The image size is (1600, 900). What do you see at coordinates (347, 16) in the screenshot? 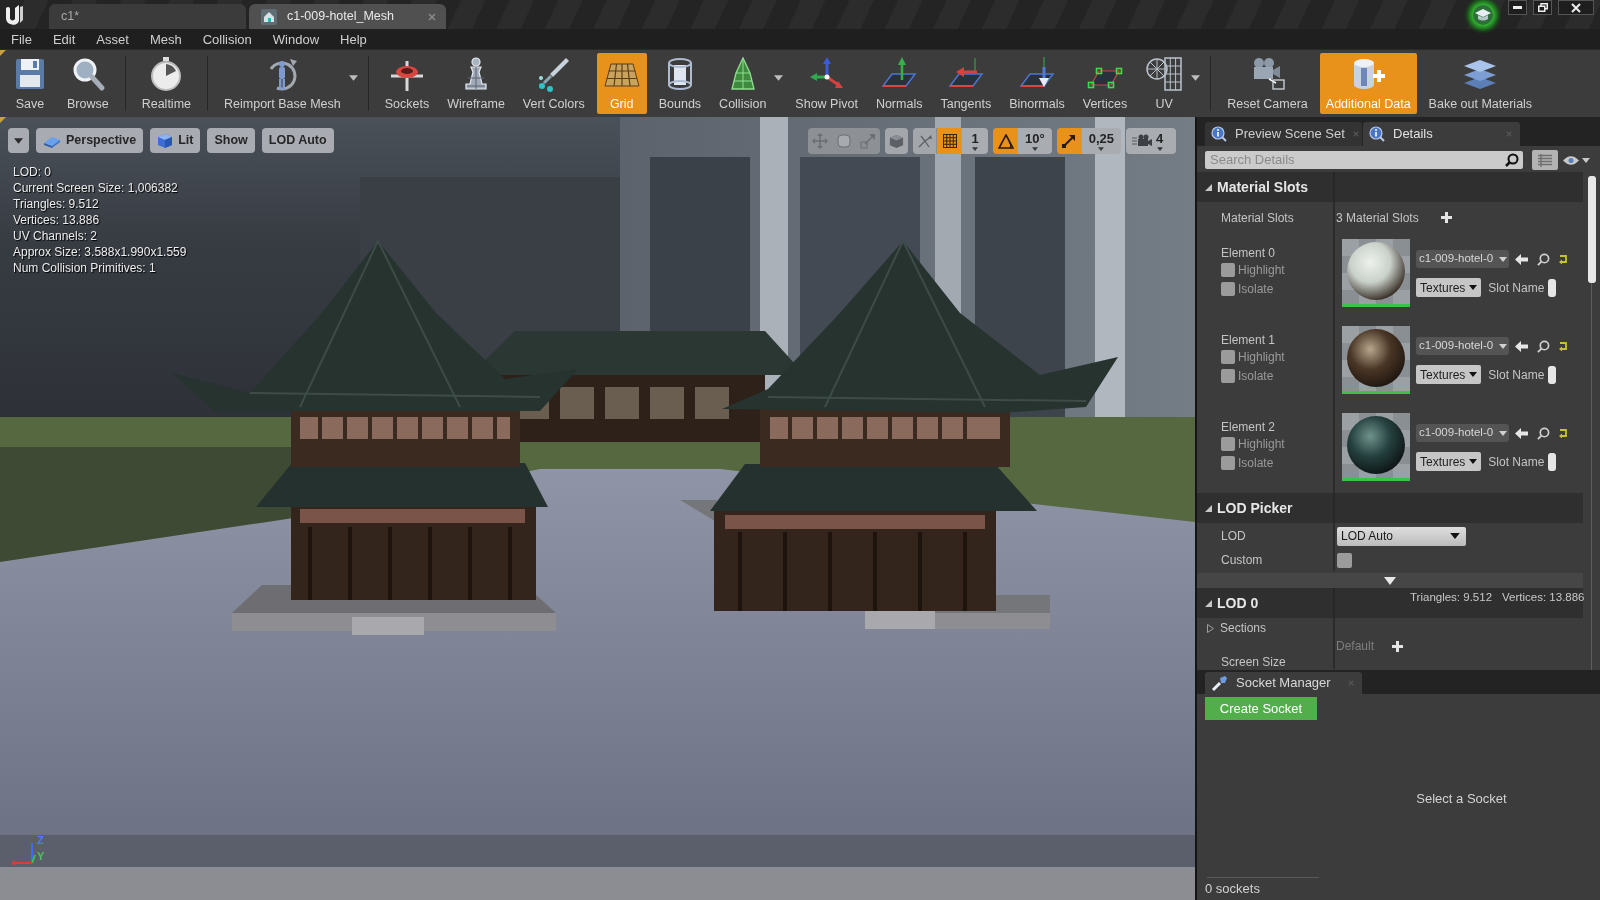
I see `document-tab: c1-009-hotel_Mesh` at bounding box center [347, 16].